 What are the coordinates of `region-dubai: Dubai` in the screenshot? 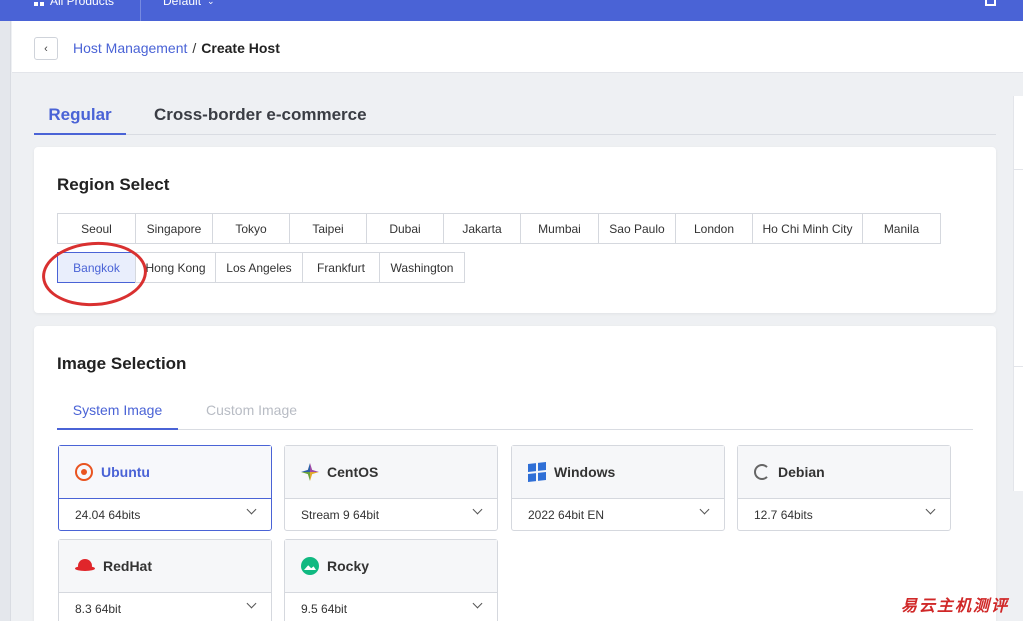 It's located at (405, 228).